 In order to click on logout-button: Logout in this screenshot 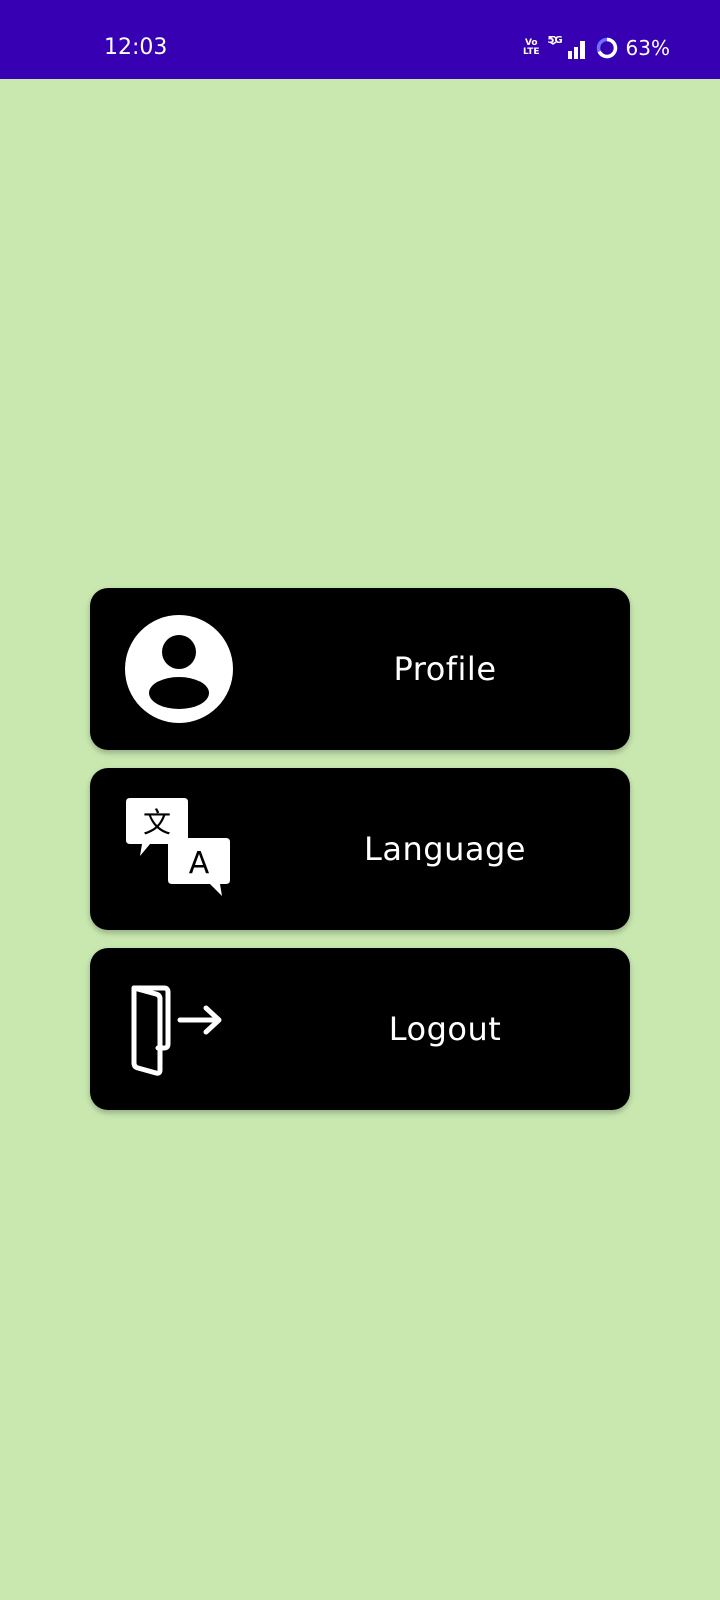, I will do `click(360, 1029)`.